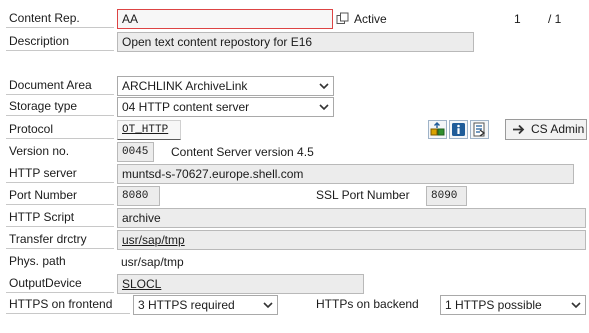  I want to click on http-server-field: muntsd-s-70627.europe.shell.com, so click(345, 174).